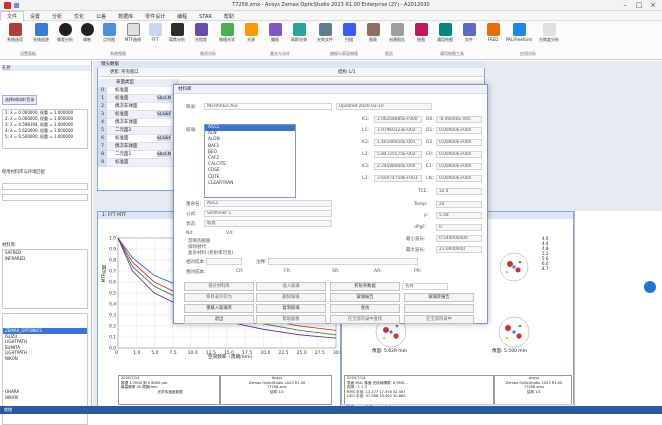 The height and width of the screenshot is (425, 662). I want to click on table-row: 0 标准面, so click(138, 91).